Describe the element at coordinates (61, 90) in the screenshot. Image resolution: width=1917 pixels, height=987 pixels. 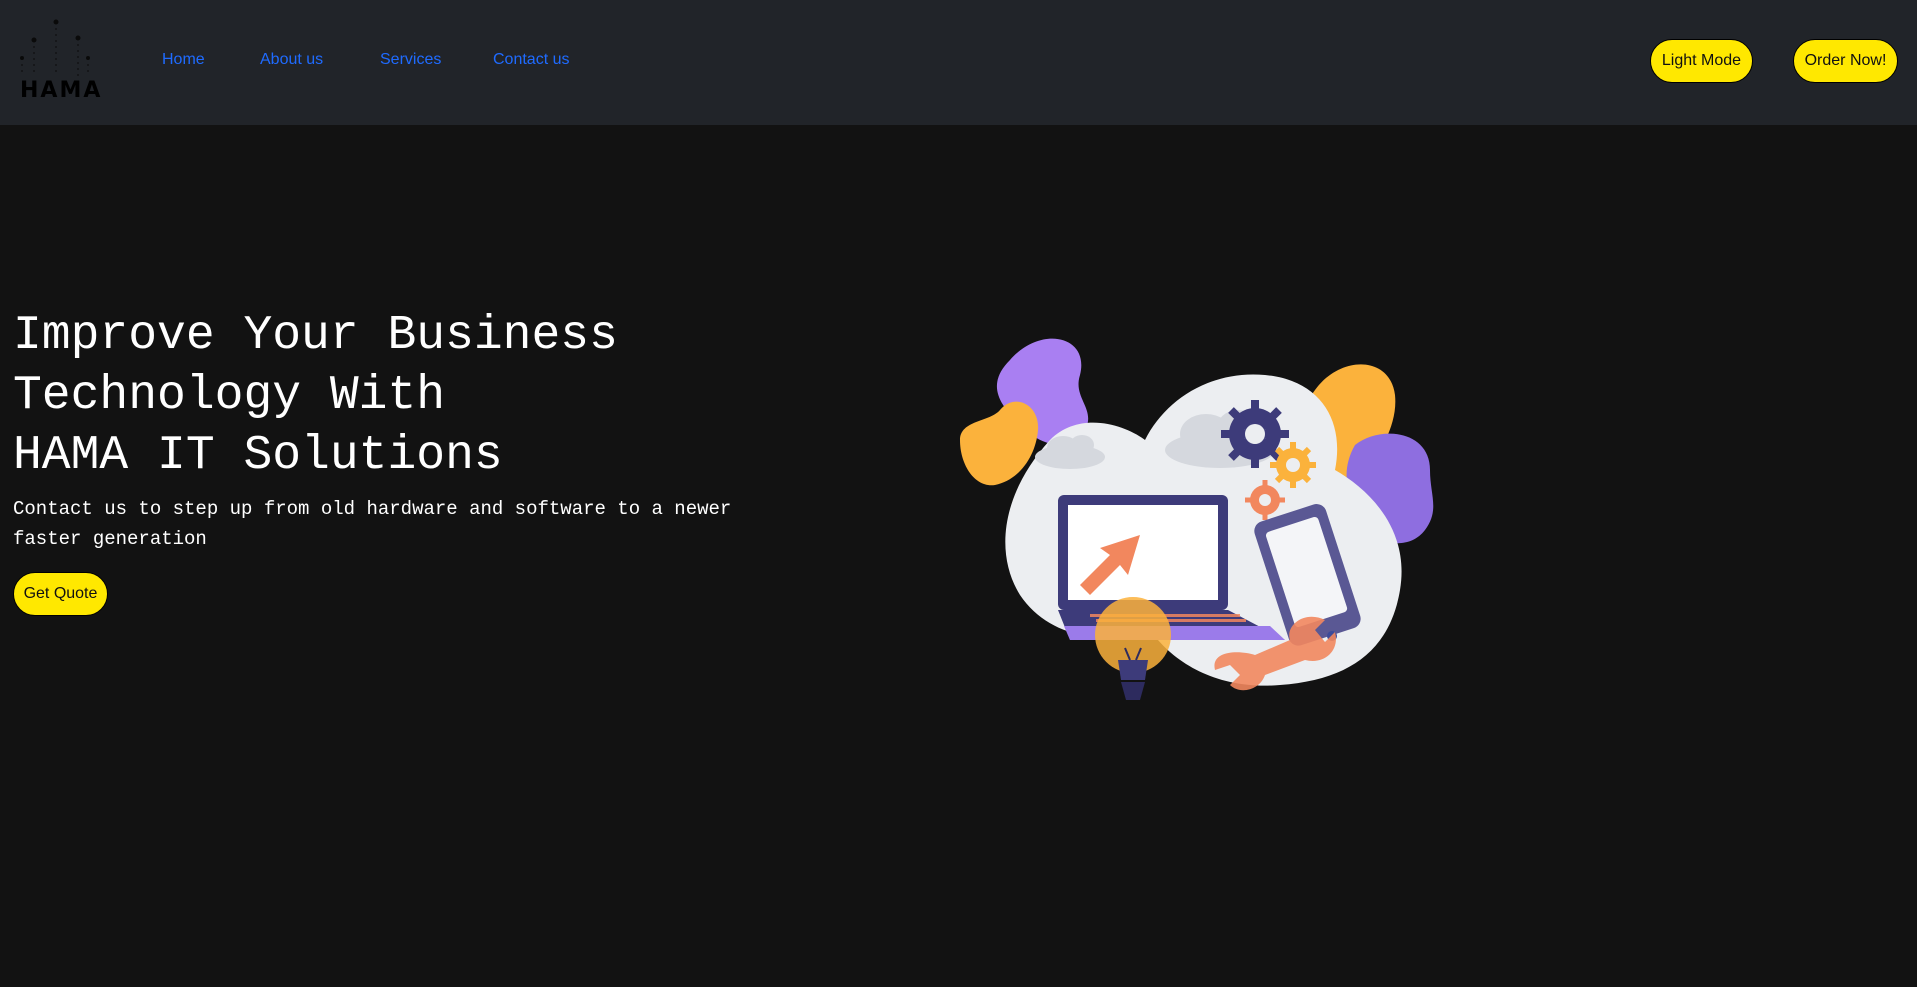
I see `logo-text: HAMA` at that location.